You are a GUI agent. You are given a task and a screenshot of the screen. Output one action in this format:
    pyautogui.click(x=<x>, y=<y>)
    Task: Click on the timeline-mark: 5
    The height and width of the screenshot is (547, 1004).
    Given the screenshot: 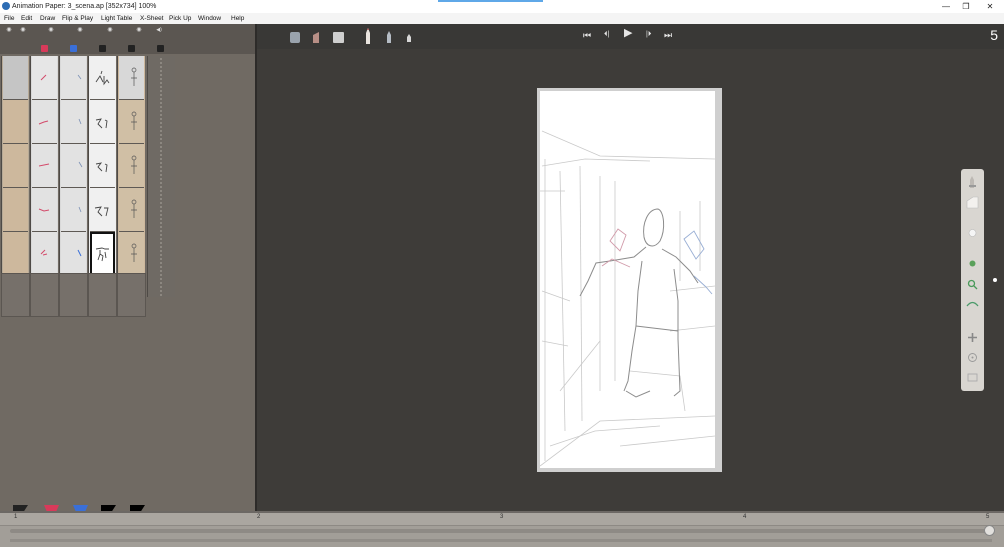 What is the action you would take?
    pyautogui.click(x=988, y=517)
    